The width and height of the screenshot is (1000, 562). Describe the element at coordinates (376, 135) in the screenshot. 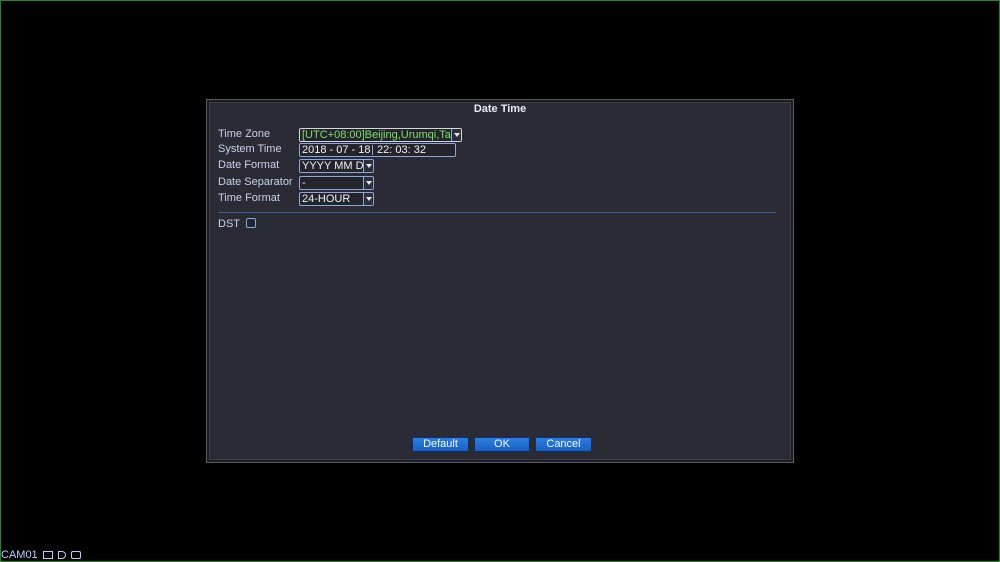

I see `time-zone-value: [UTC+08:00]Beijing,Urumqi,Ta` at that location.